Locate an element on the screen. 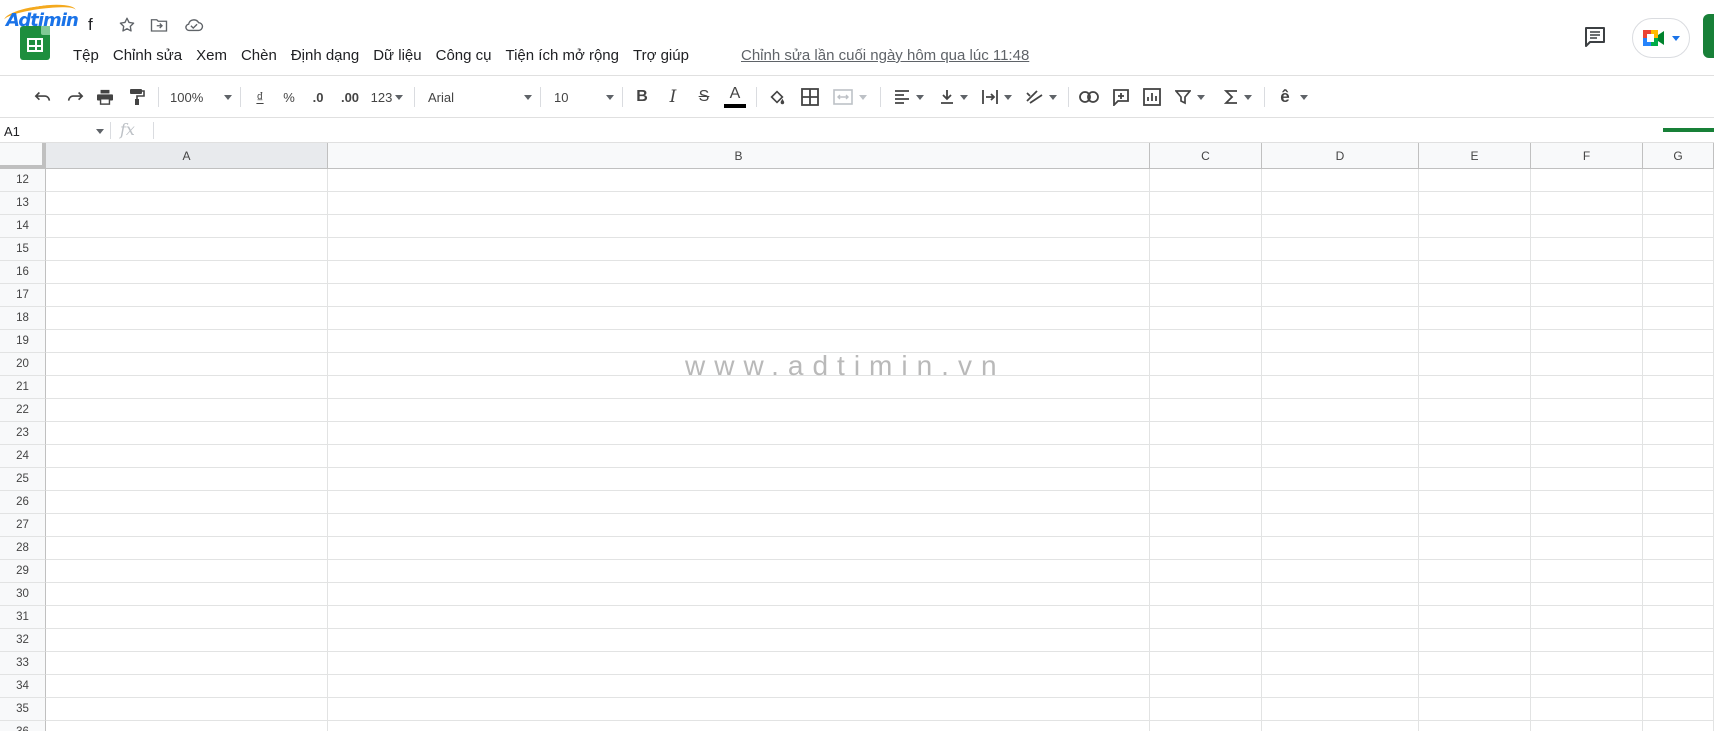 This screenshot has height=731, width=1714. row-header-25: 25 is located at coordinates (23, 479).